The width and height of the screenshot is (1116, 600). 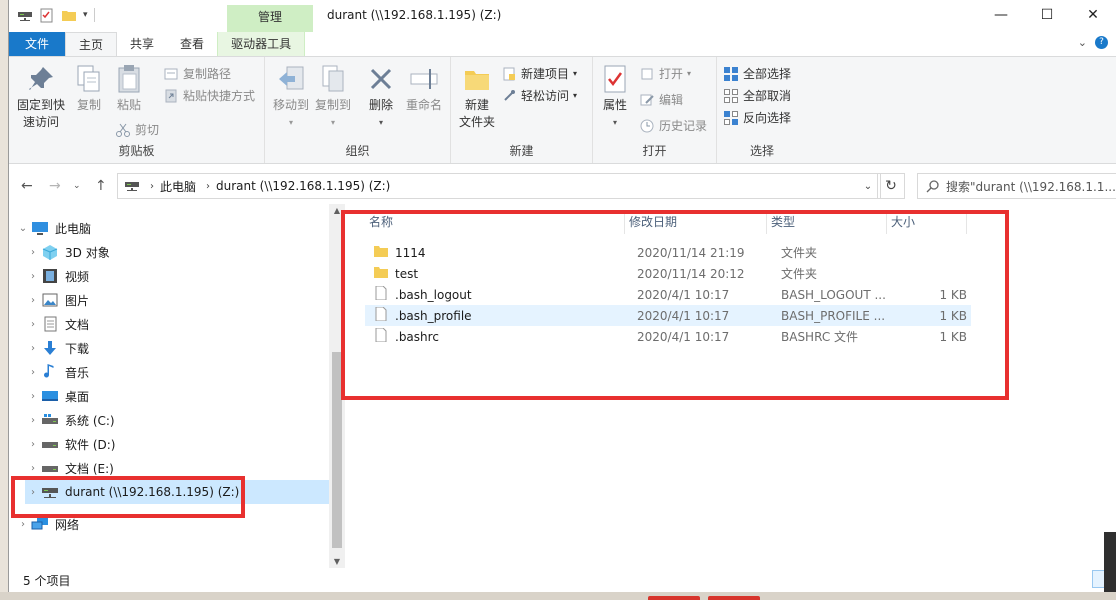 What do you see at coordinates (521, 151) in the screenshot?
I see `new-group-label: 新建` at bounding box center [521, 151].